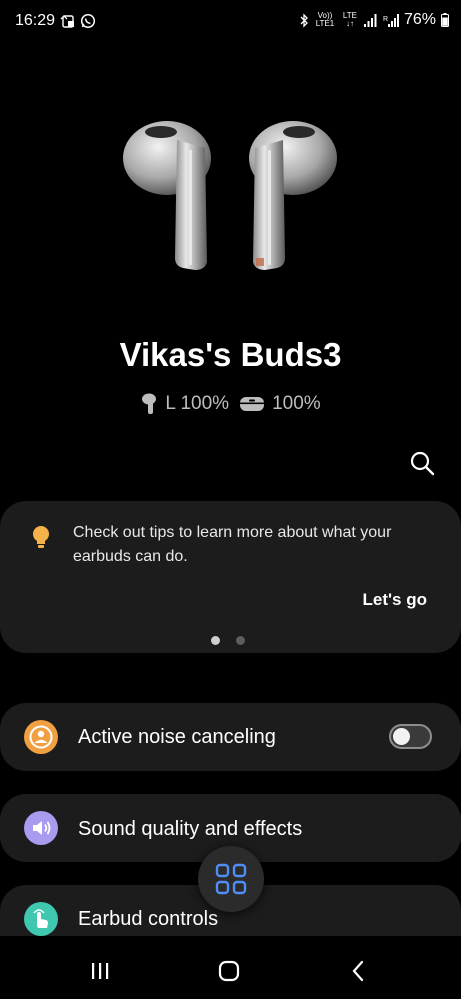  What do you see at coordinates (349, 19) in the screenshot?
I see `lte-indicator: LTE ↓↑` at bounding box center [349, 19].